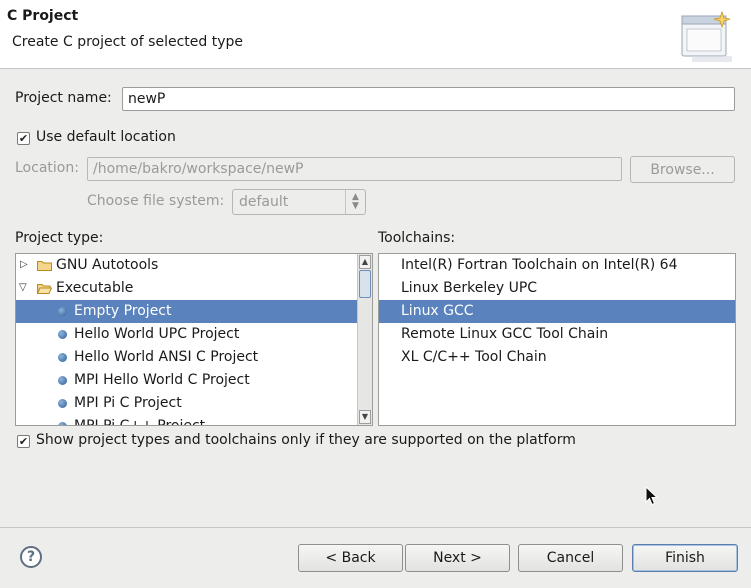 This screenshot has height=588, width=751. Describe the element at coordinates (570, 558) in the screenshot. I see `cancel-button: Cancel` at that location.